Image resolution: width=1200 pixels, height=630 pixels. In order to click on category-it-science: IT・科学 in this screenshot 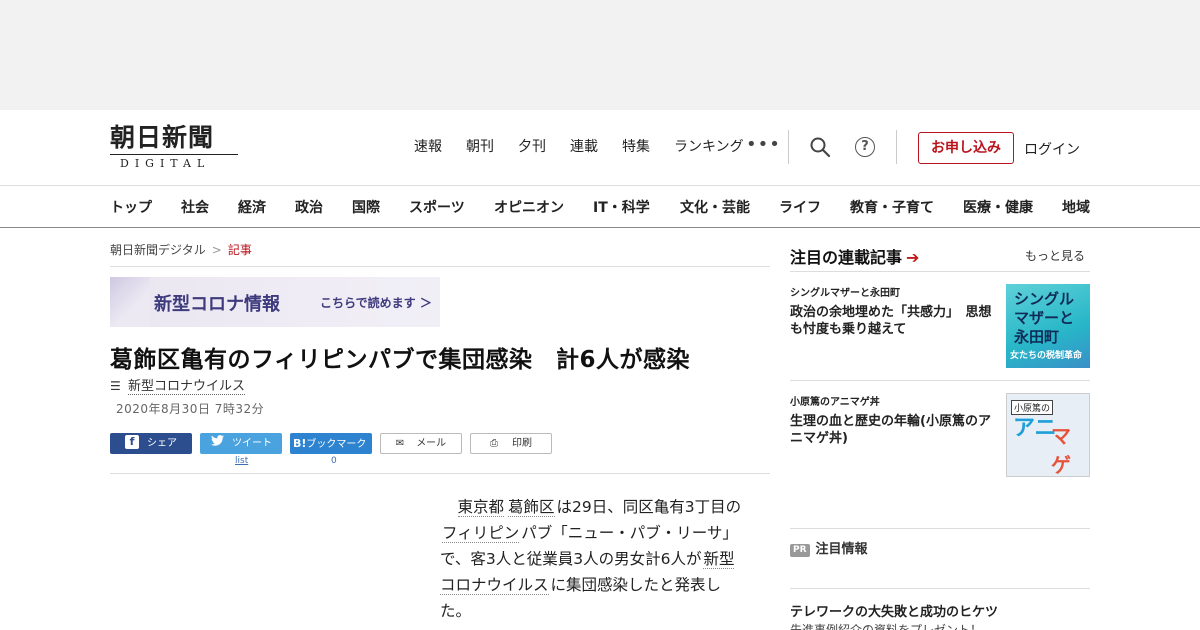, I will do `click(621, 207)`.